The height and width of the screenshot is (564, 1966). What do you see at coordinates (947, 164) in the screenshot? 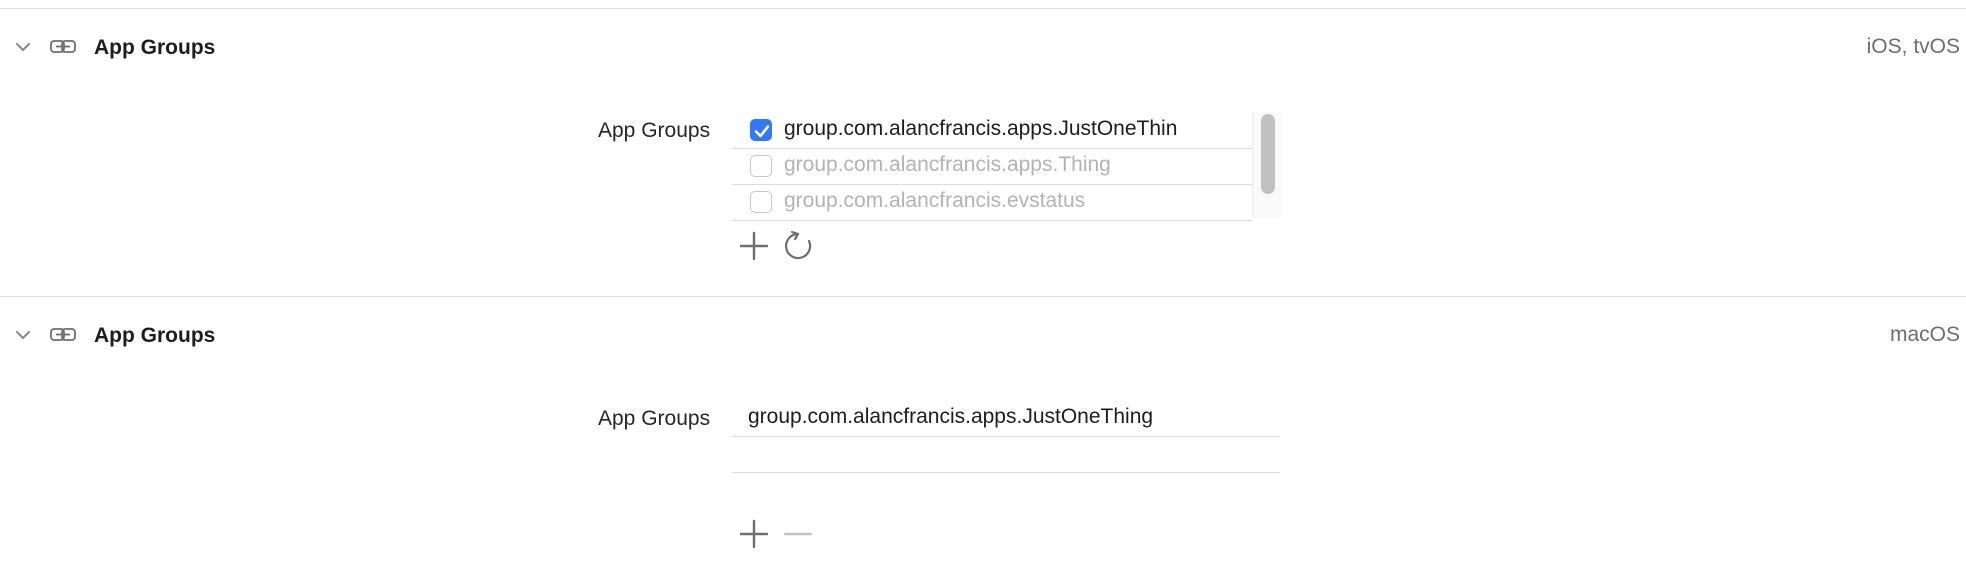
I see `group-name: group.com.alancfrancis.apps.Thing` at bounding box center [947, 164].